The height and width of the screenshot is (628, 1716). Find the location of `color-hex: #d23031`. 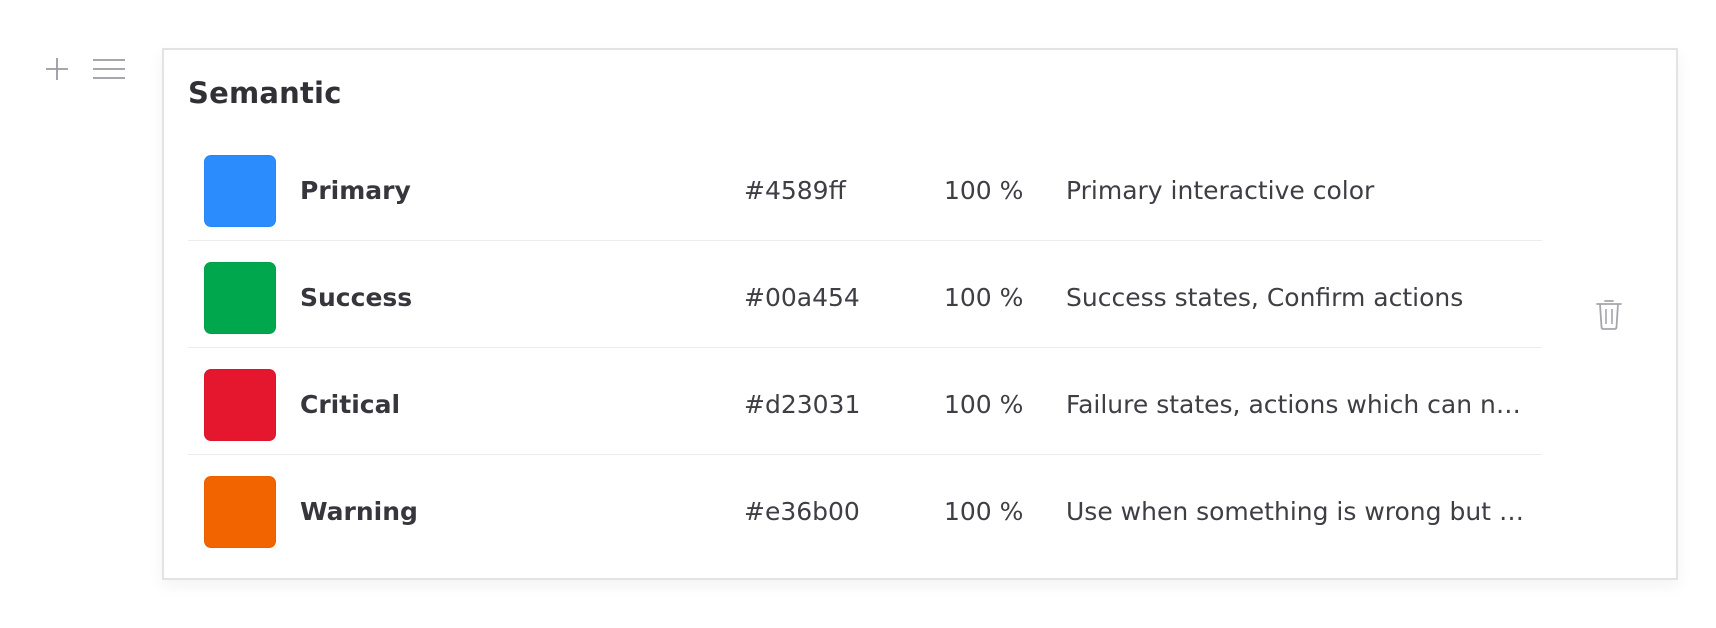

color-hex: #d23031 is located at coordinates (802, 404).